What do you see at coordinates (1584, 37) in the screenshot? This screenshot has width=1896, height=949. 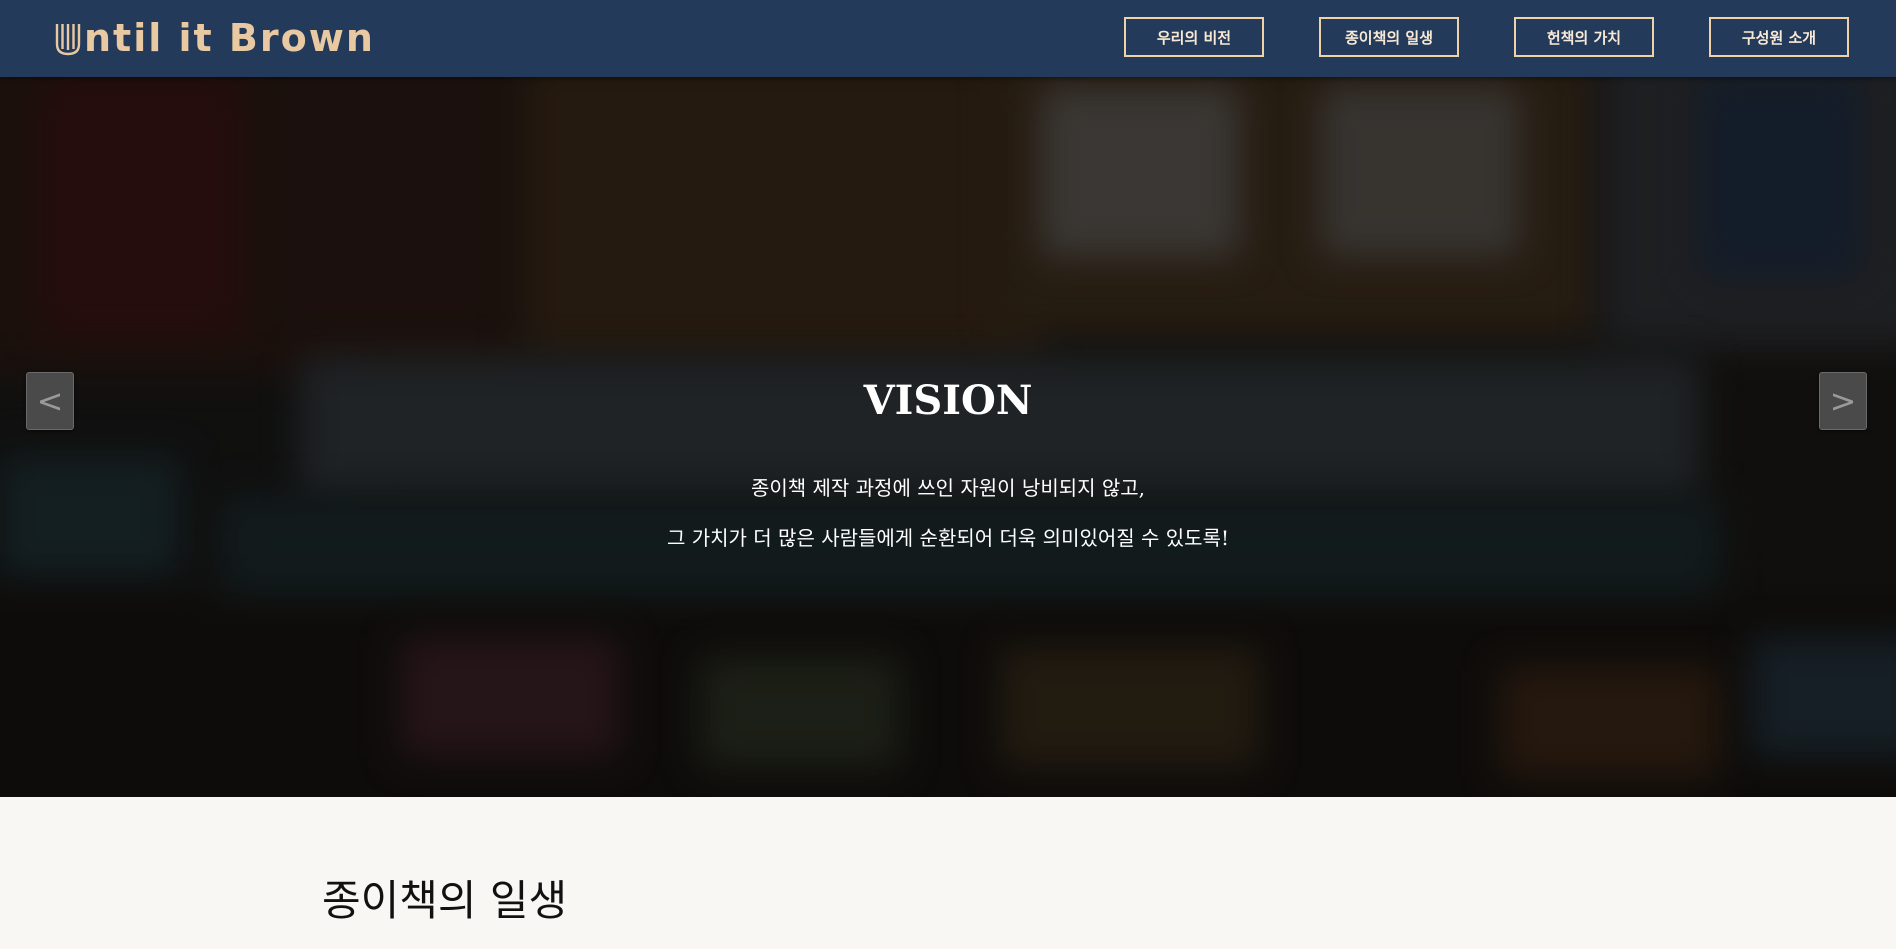 I see `nav-used-book-value-button: 헌책의 가치` at bounding box center [1584, 37].